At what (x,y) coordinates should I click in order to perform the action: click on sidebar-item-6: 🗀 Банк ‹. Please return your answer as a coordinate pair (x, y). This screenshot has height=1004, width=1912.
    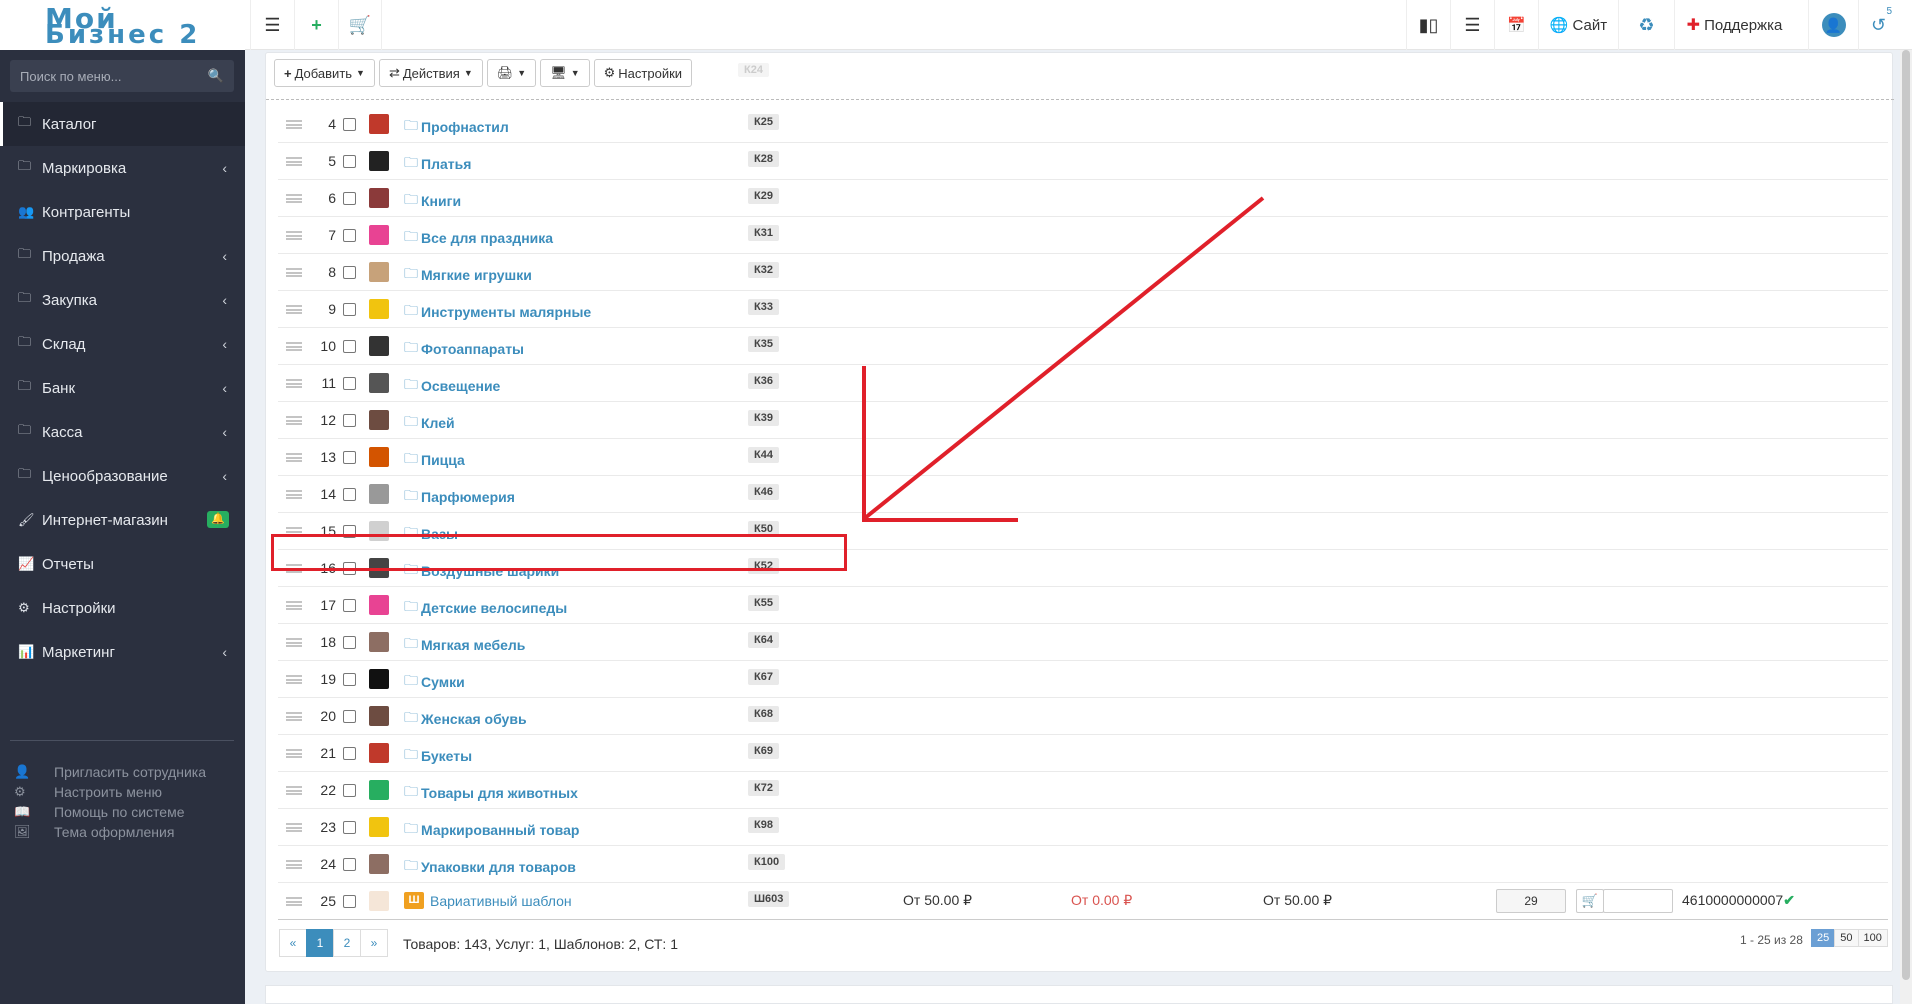
    Looking at the image, I should click on (122, 388).